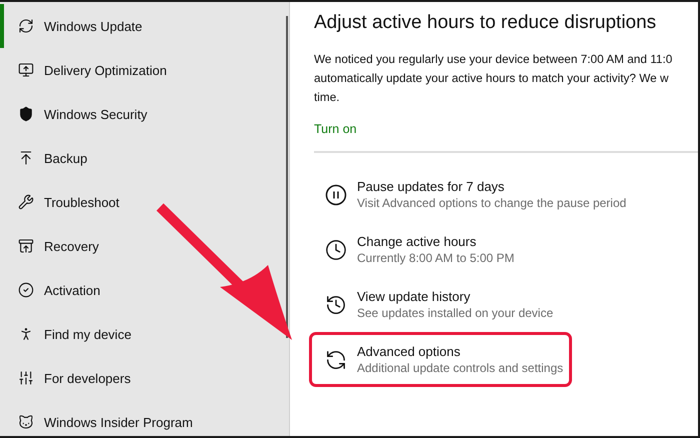 The height and width of the screenshot is (438, 700). Describe the element at coordinates (455, 313) in the screenshot. I see `option-subtitle: See updates installed on your device` at that location.